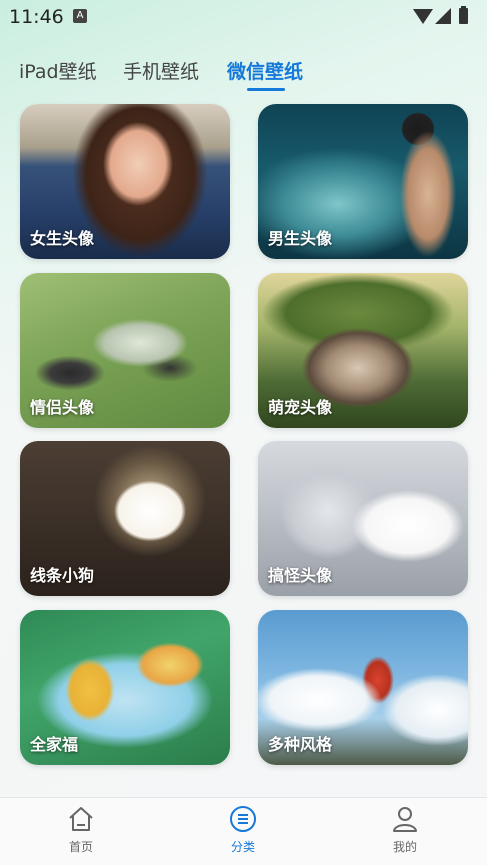 This screenshot has width=487, height=865. I want to click on card-line-puppy: 线条小狗, so click(125, 518).